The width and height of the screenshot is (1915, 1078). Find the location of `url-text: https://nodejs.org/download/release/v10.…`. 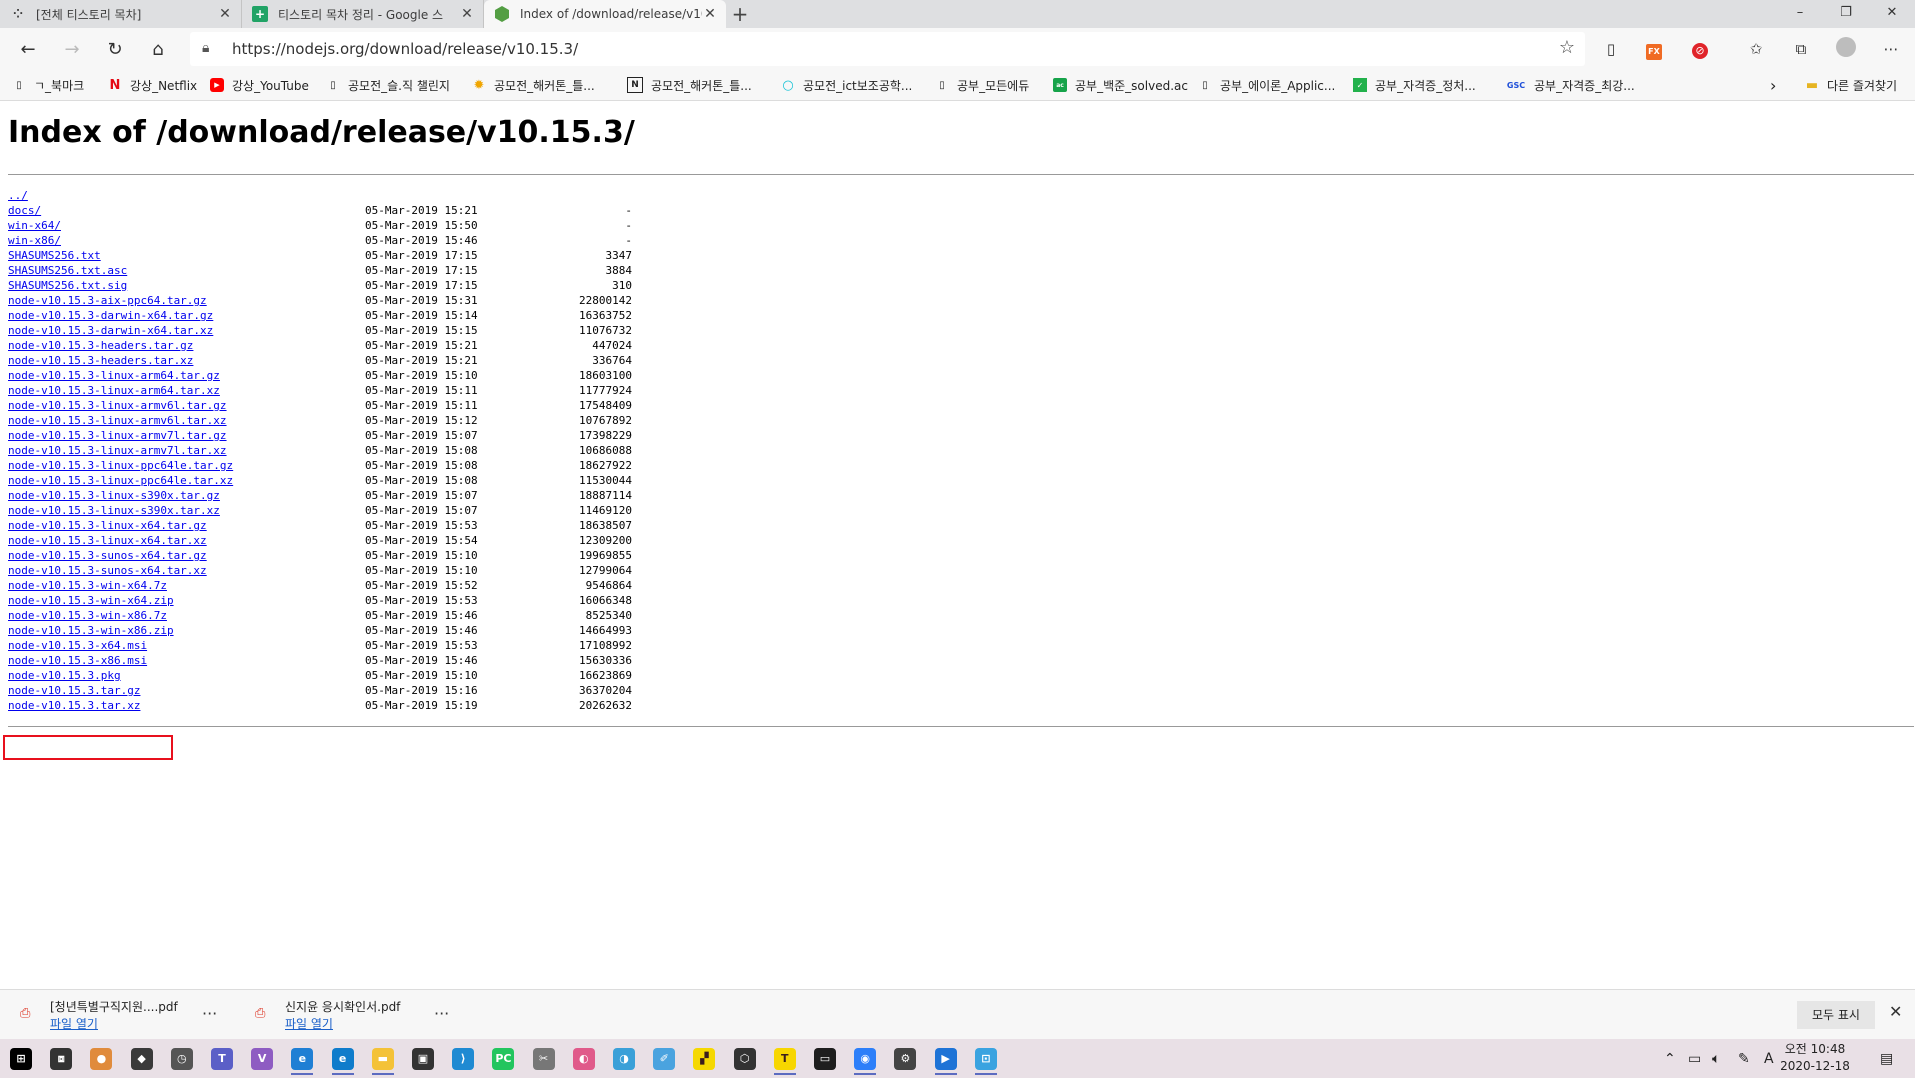

url-text: https://nodejs.org/download/release/v10.… is located at coordinates (405, 49).